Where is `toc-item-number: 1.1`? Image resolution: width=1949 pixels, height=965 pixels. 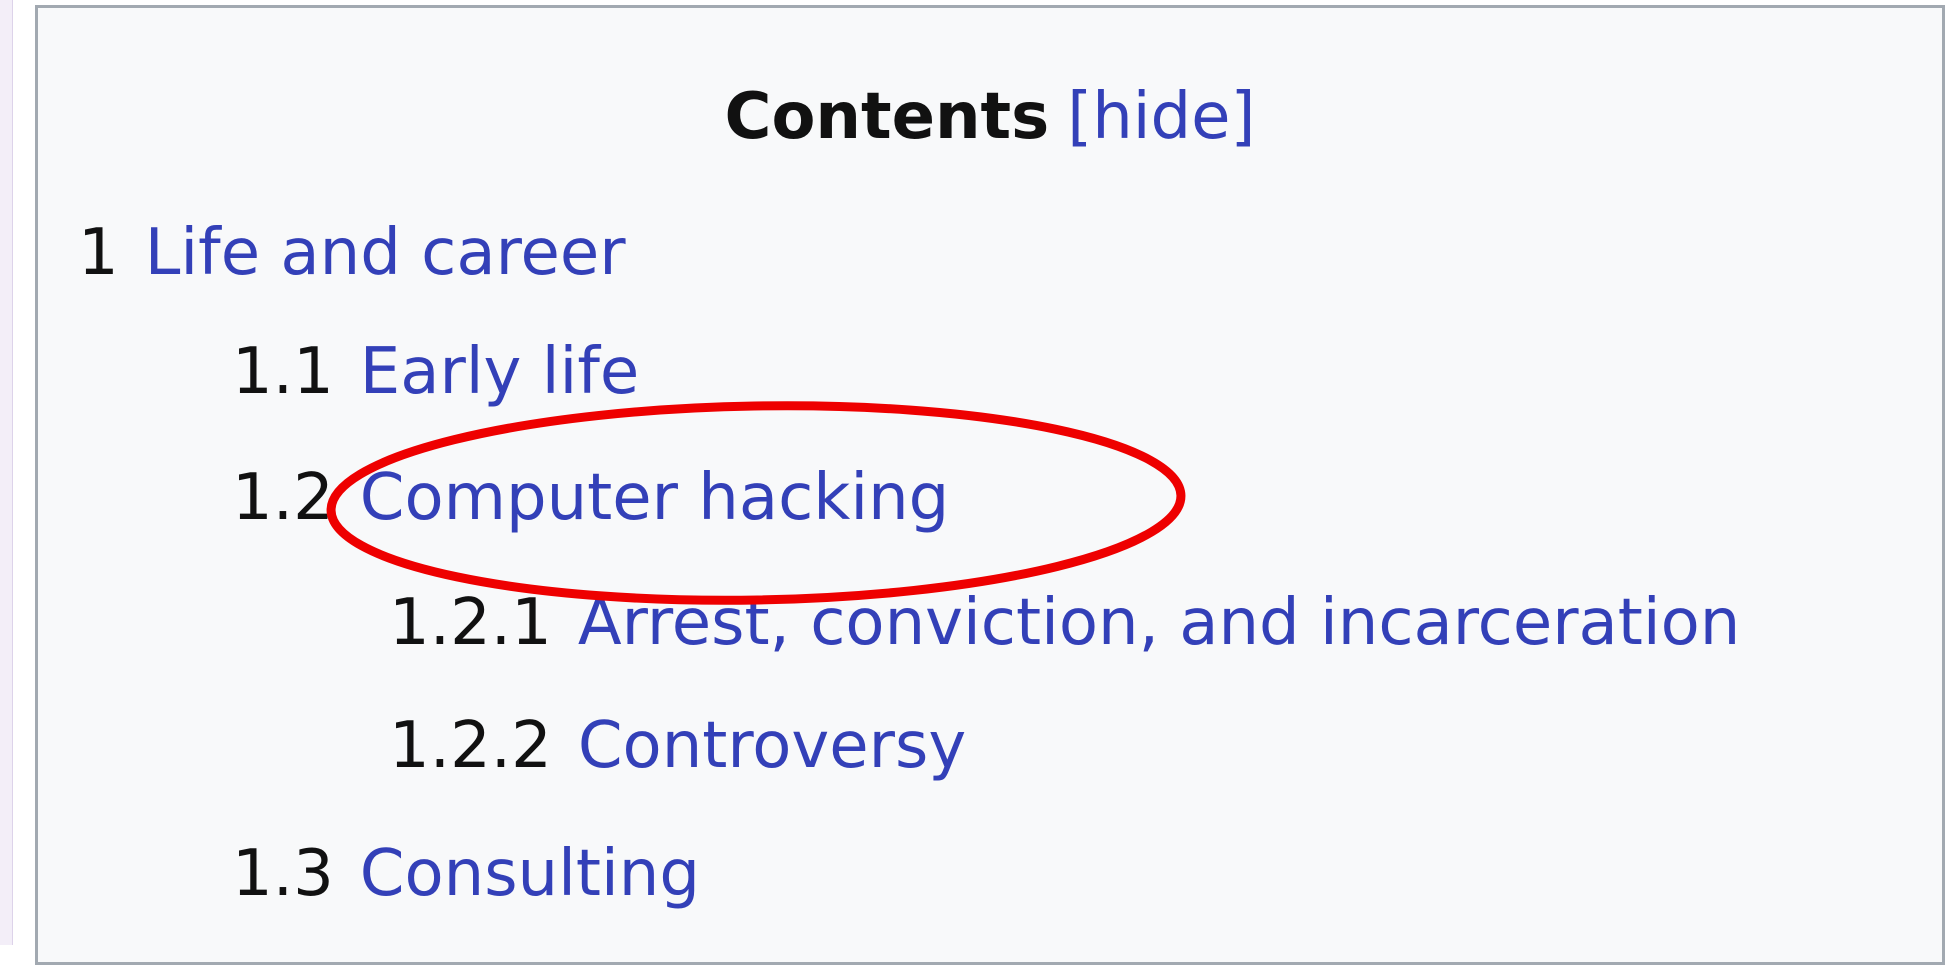 toc-item-number: 1.1 is located at coordinates (283, 372).